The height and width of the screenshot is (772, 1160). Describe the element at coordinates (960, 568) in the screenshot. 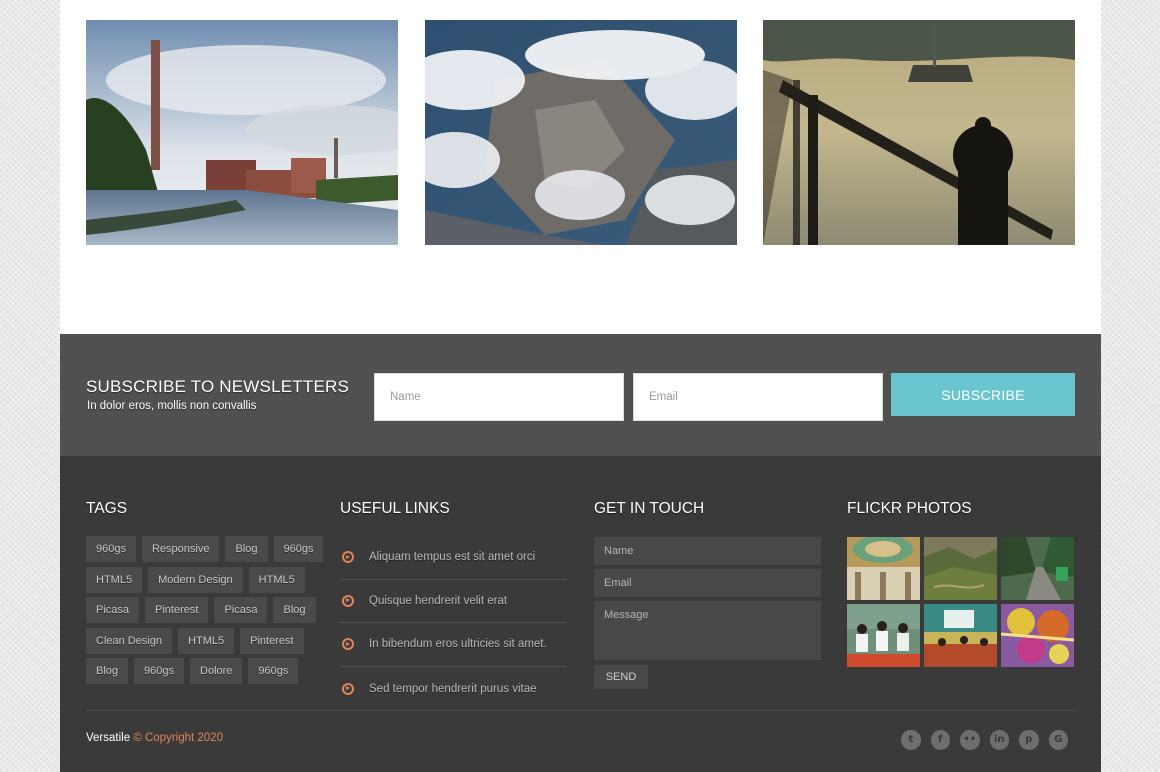

I see `flickr-thumb-hills` at that location.